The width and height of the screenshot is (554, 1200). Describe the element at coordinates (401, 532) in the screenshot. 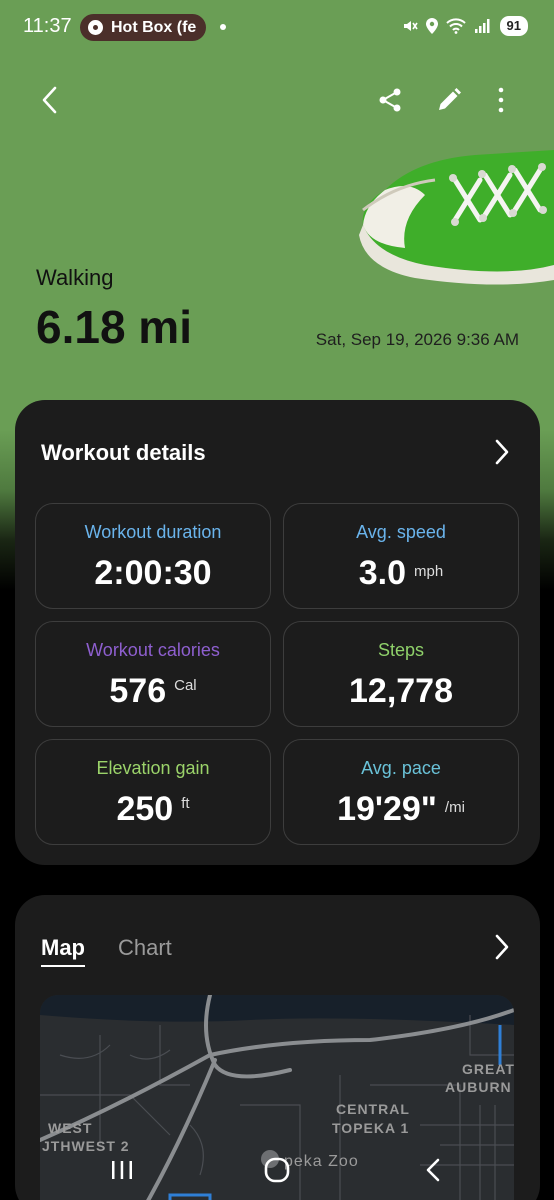

I see `tile-label: Avg. speed` at that location.